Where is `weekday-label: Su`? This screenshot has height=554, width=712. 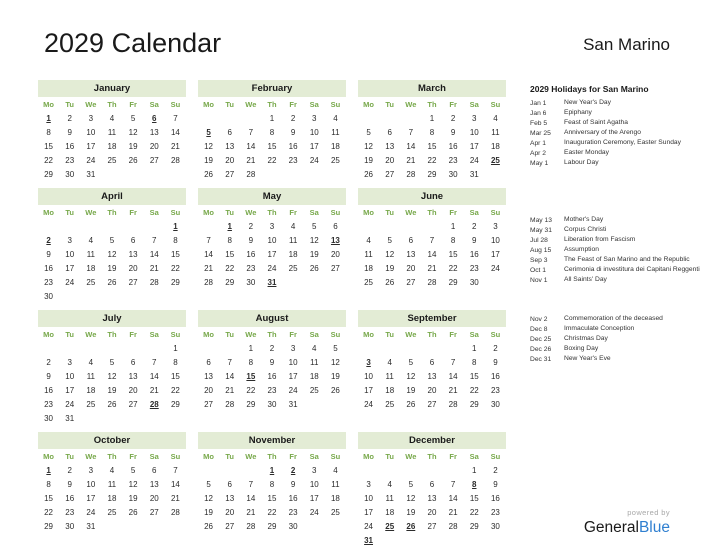 weekday-label: Su is located at coordinates (335, 334).